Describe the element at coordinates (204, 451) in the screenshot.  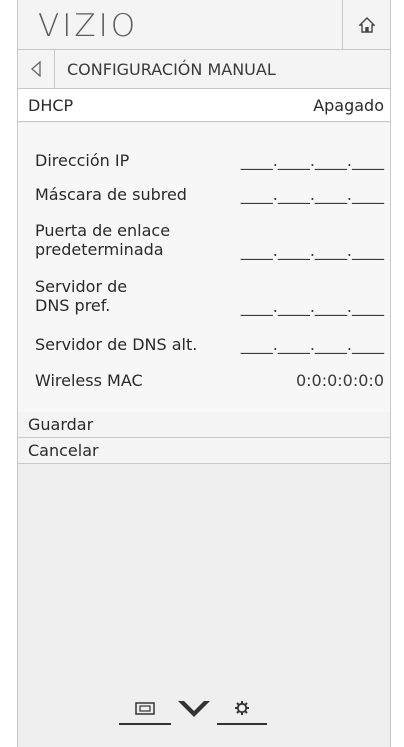
I see `cancel-button: Cancelar` at that location.